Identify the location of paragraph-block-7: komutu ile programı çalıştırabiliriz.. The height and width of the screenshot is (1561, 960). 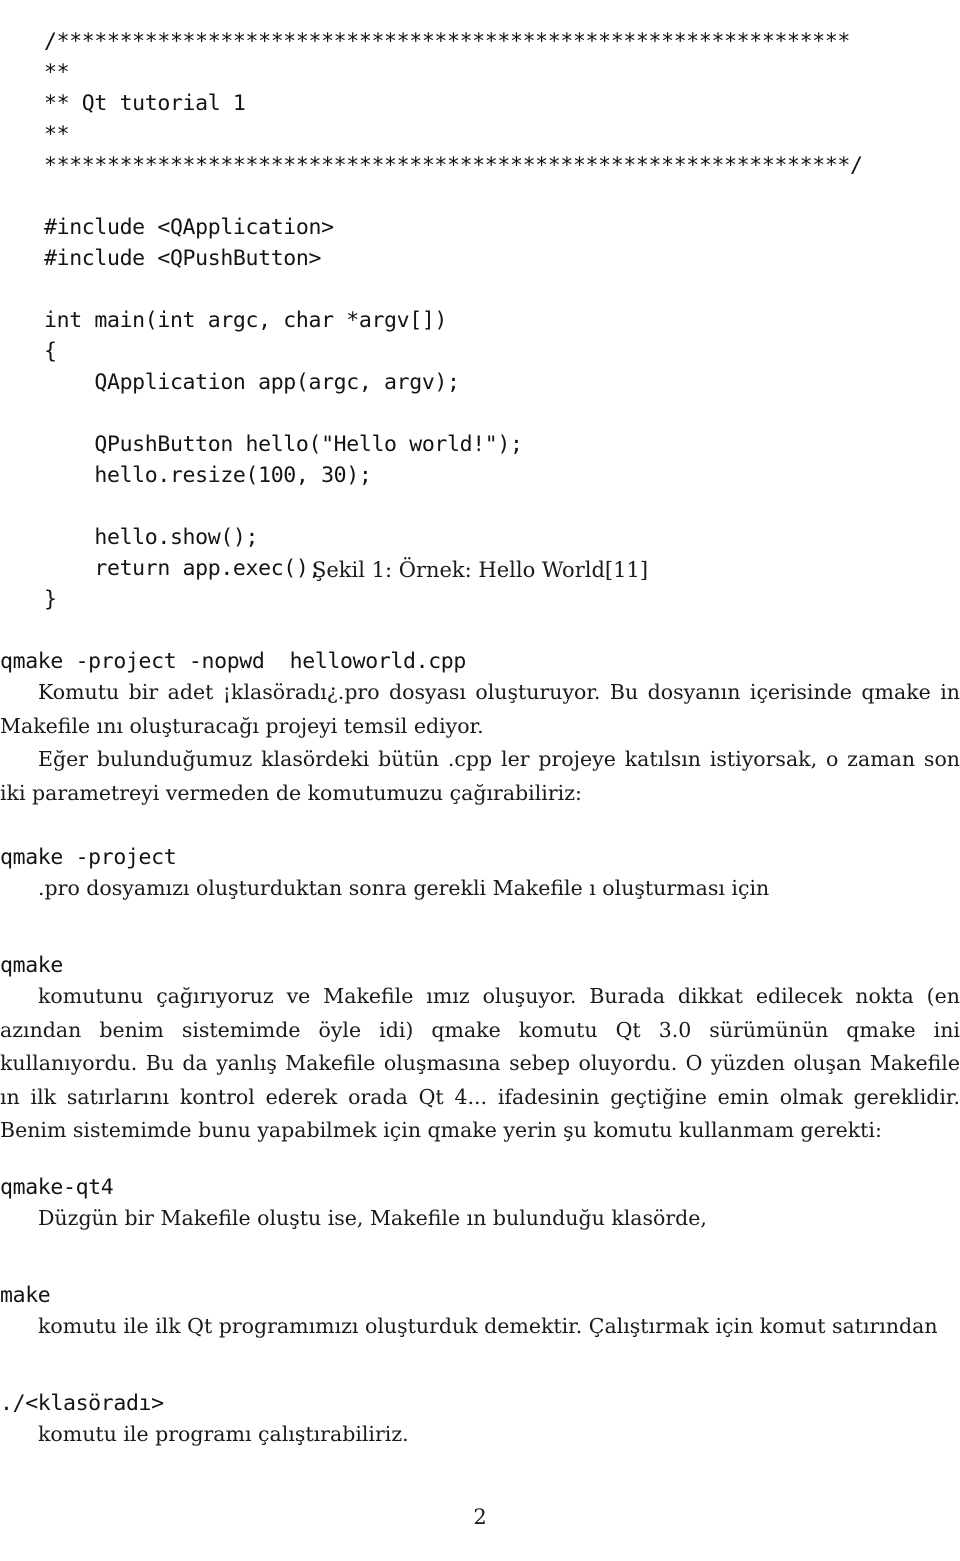
(480, 1435).